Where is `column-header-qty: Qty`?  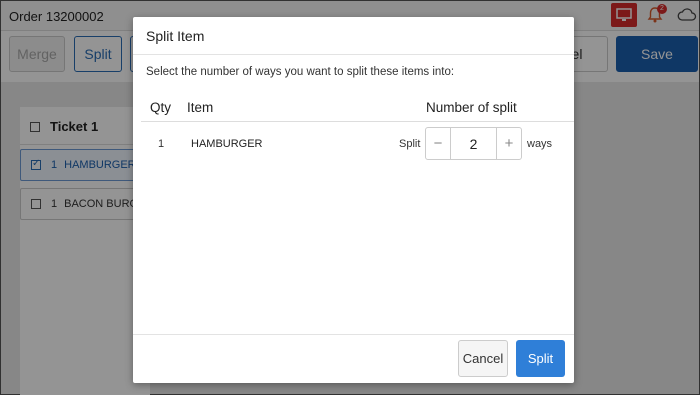
column-header-qty: Qty is located at coordinates (161, 107).